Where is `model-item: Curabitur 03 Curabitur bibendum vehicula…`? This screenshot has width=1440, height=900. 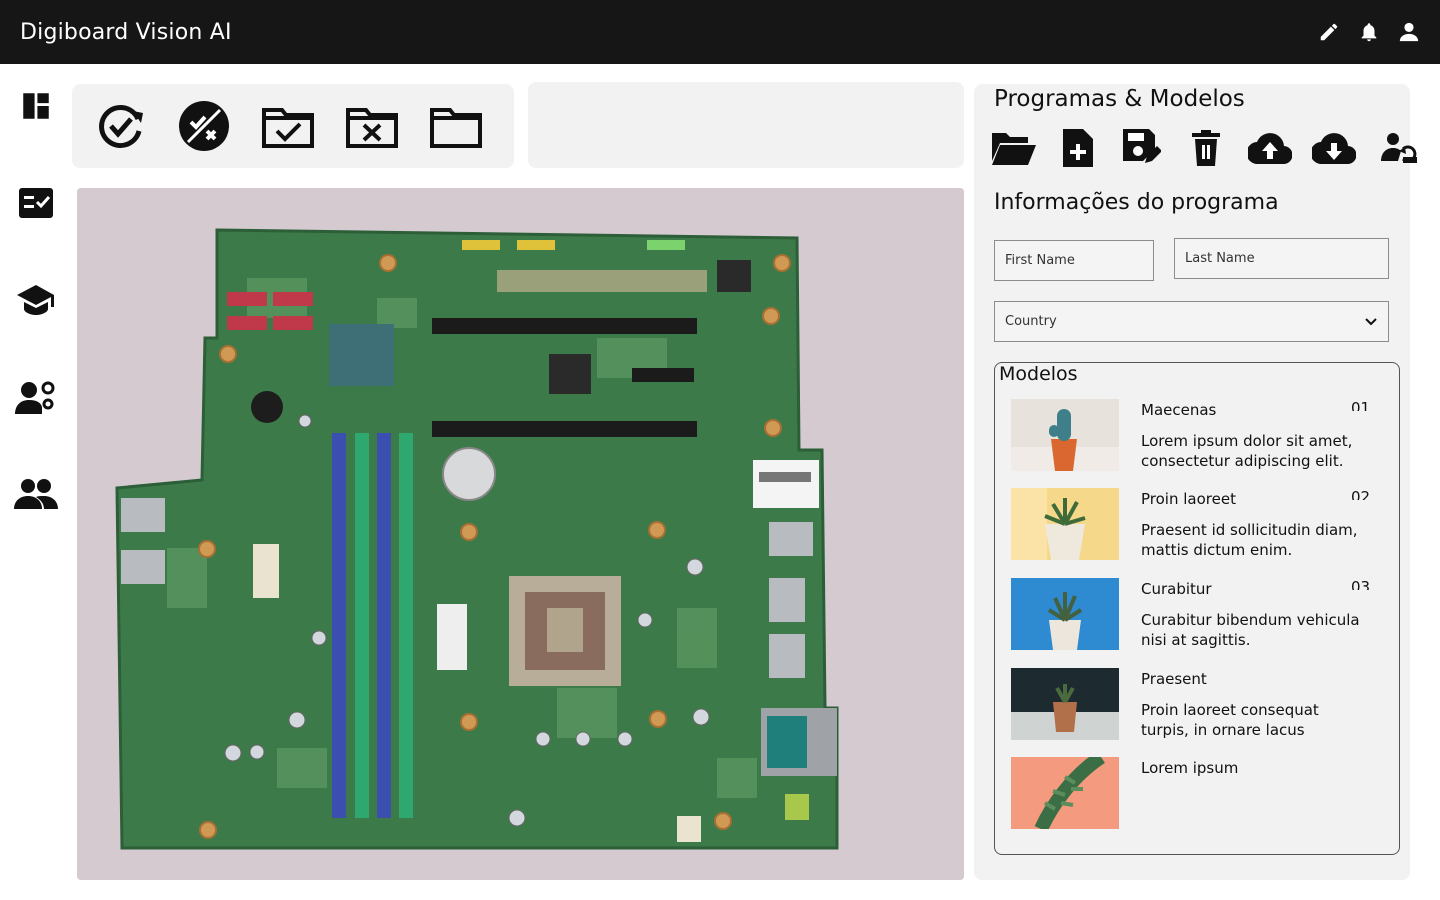 model-item: Curabitur 03 Curabitur bibendum vehicula… is located at coordinates (1201, 615).